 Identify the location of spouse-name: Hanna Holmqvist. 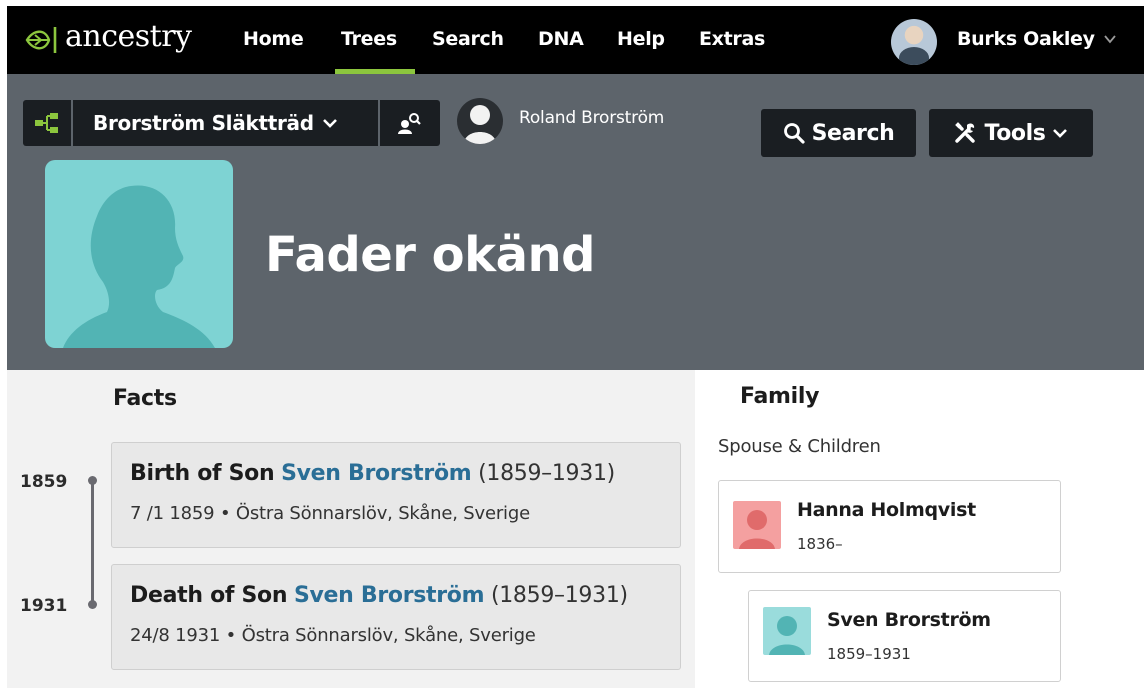
(886, 510).